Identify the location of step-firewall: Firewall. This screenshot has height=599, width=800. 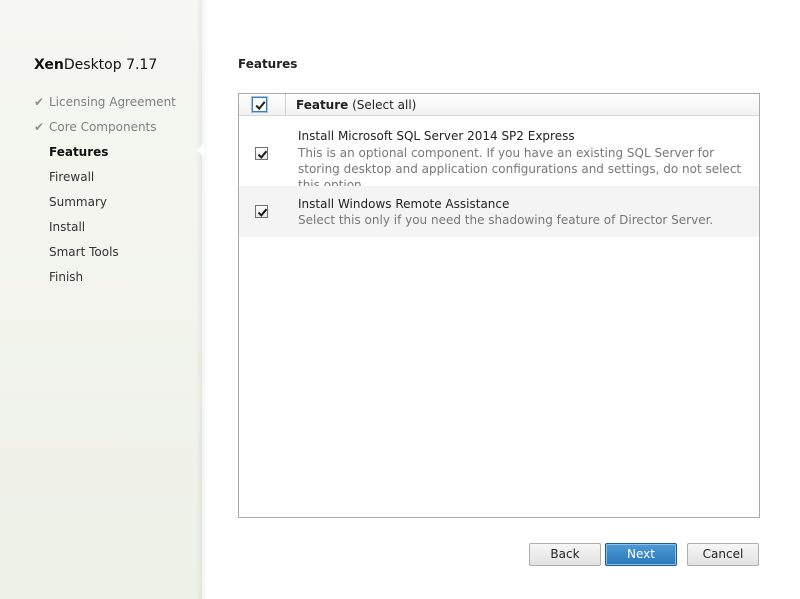
(105, 181).